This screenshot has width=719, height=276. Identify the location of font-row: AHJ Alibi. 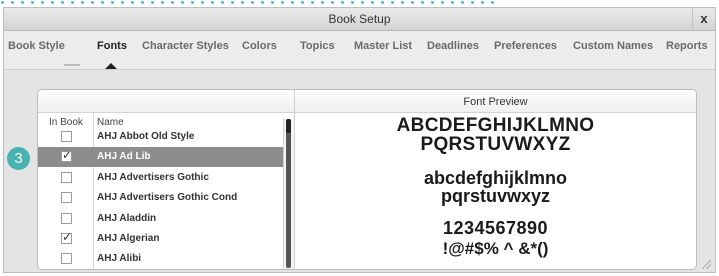
(161, 259).